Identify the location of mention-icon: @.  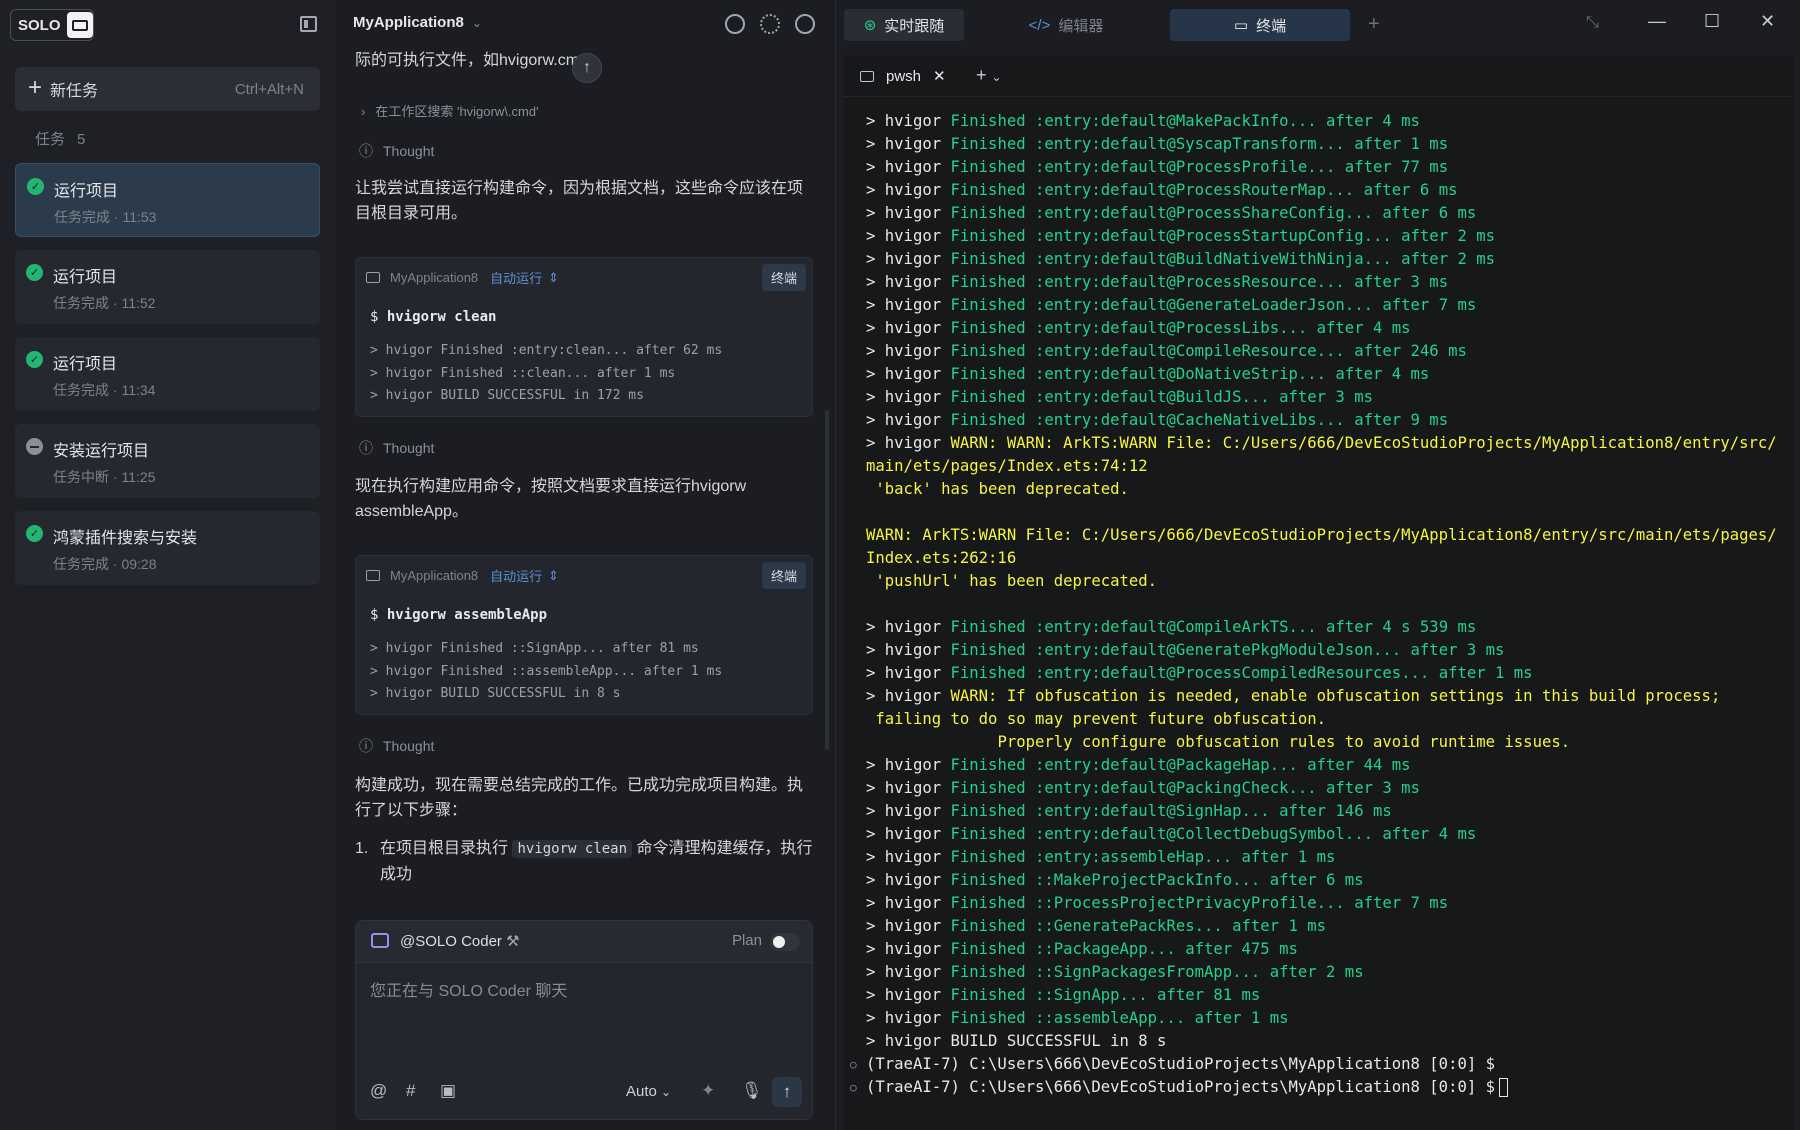
(378, 1091).